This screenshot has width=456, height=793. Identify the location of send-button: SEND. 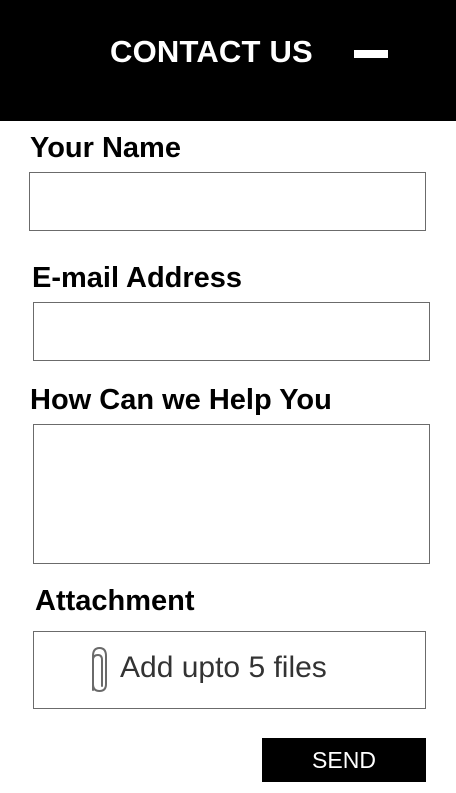
(344, 760).